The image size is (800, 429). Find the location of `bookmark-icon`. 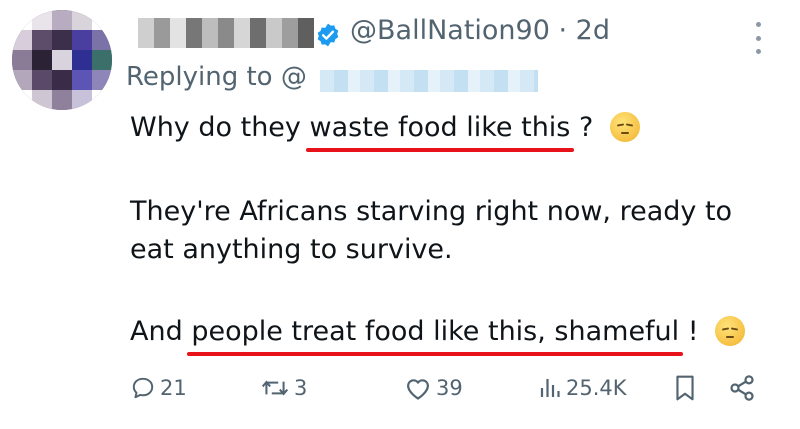

bookmark-icon is located at coordinates (685, 388).